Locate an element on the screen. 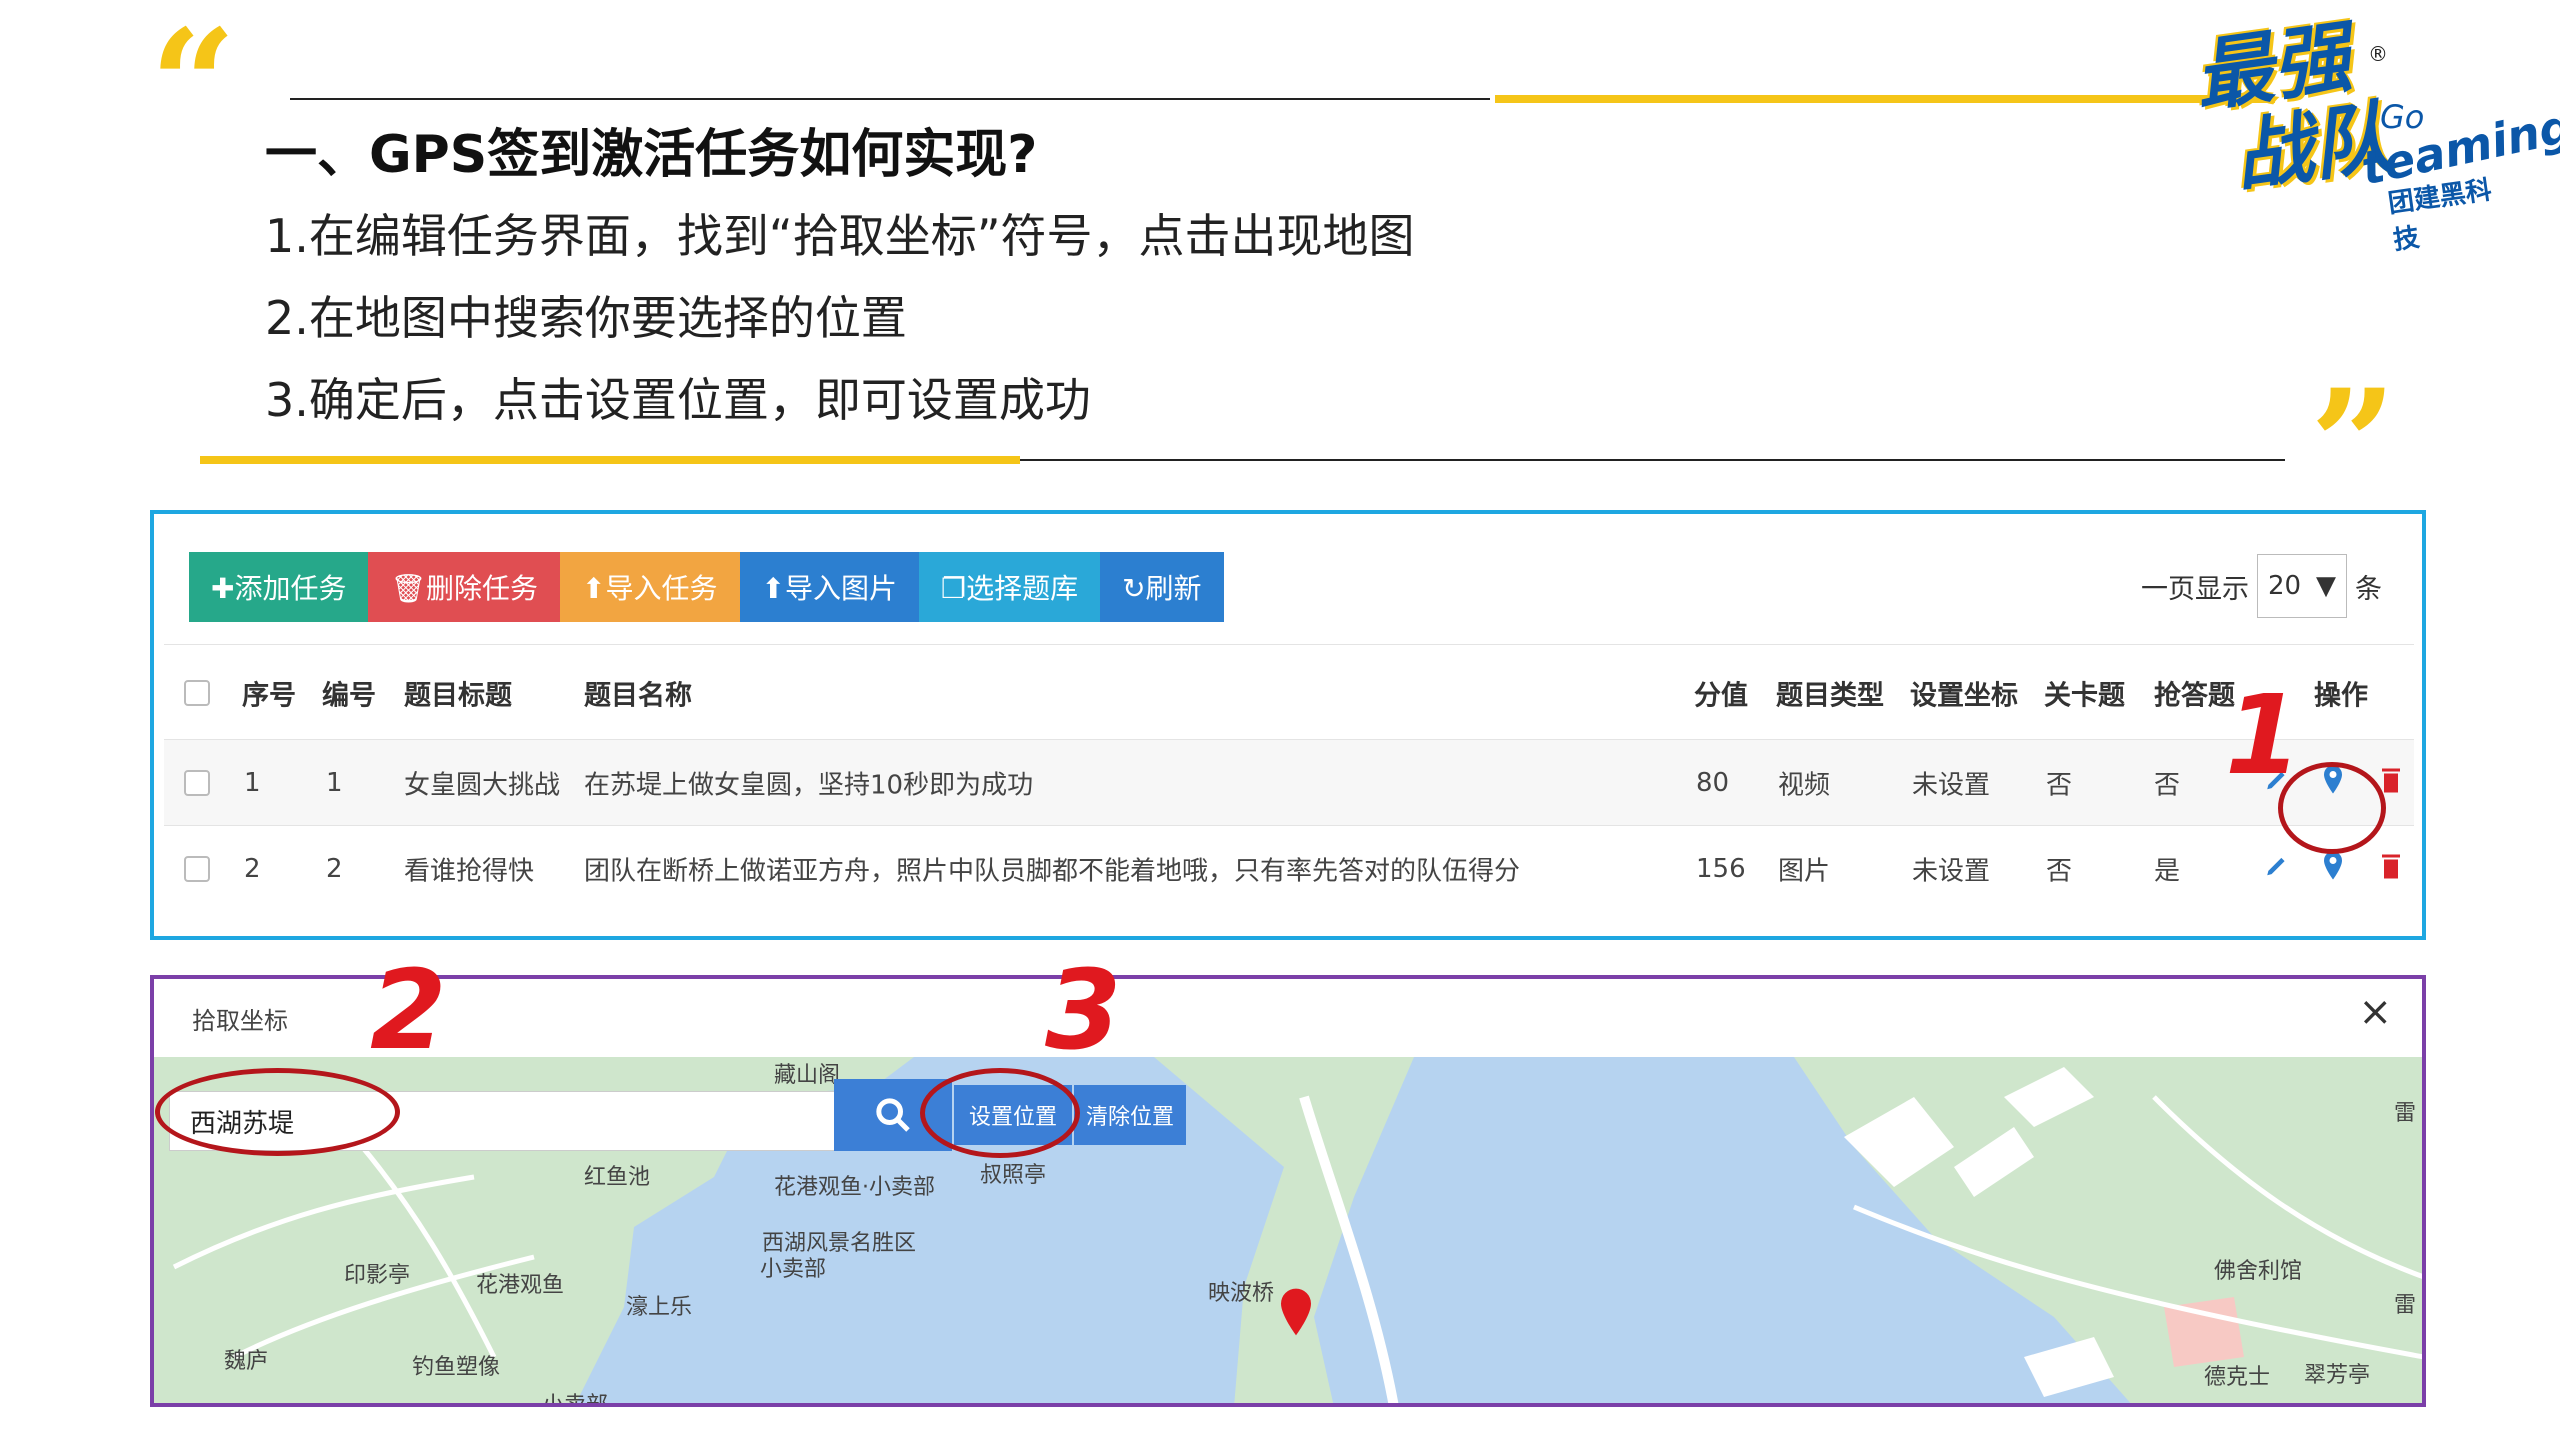  step-1: 1.在编辑任务界面，找到“拾取坐标”符号，点击出现地图 is located at coordinates (840, 236).